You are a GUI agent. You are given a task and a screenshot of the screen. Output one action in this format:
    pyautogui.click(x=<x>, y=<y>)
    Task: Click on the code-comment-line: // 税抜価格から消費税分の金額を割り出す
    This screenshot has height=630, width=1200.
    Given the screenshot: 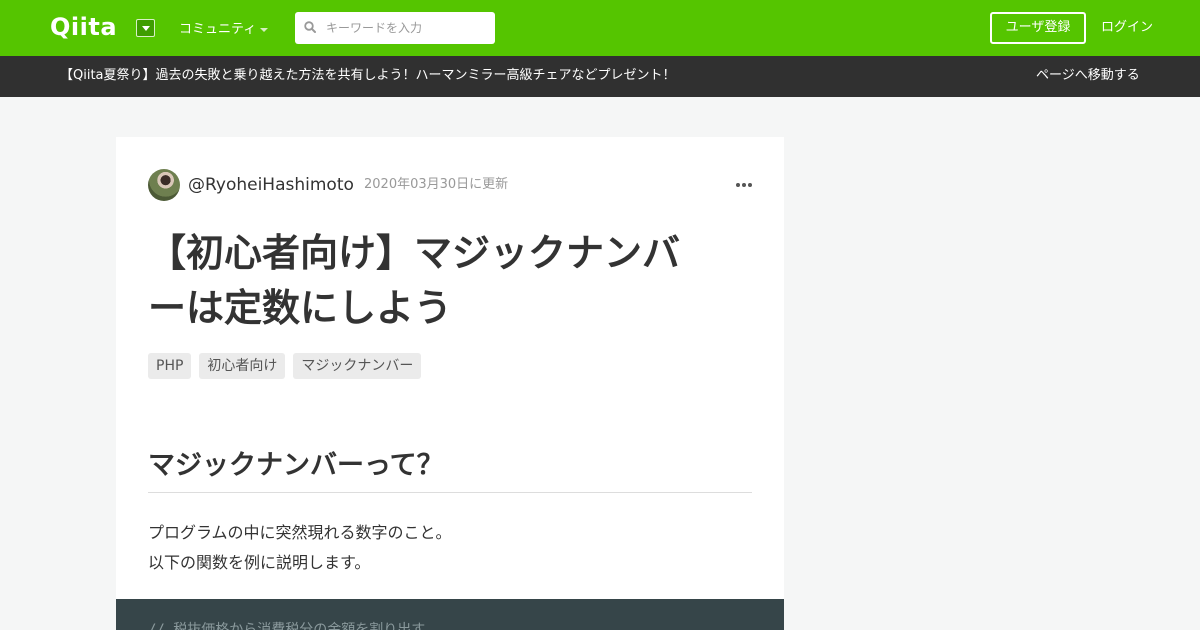 What is the action you would take?
    pyautogui.click(x=287, y=626)
    